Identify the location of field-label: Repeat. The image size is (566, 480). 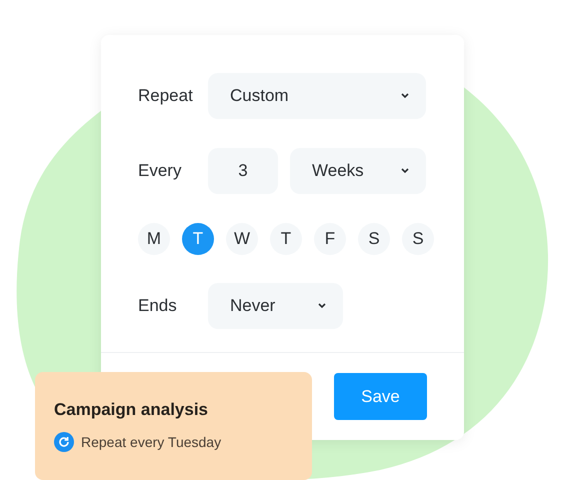
(166, 96).